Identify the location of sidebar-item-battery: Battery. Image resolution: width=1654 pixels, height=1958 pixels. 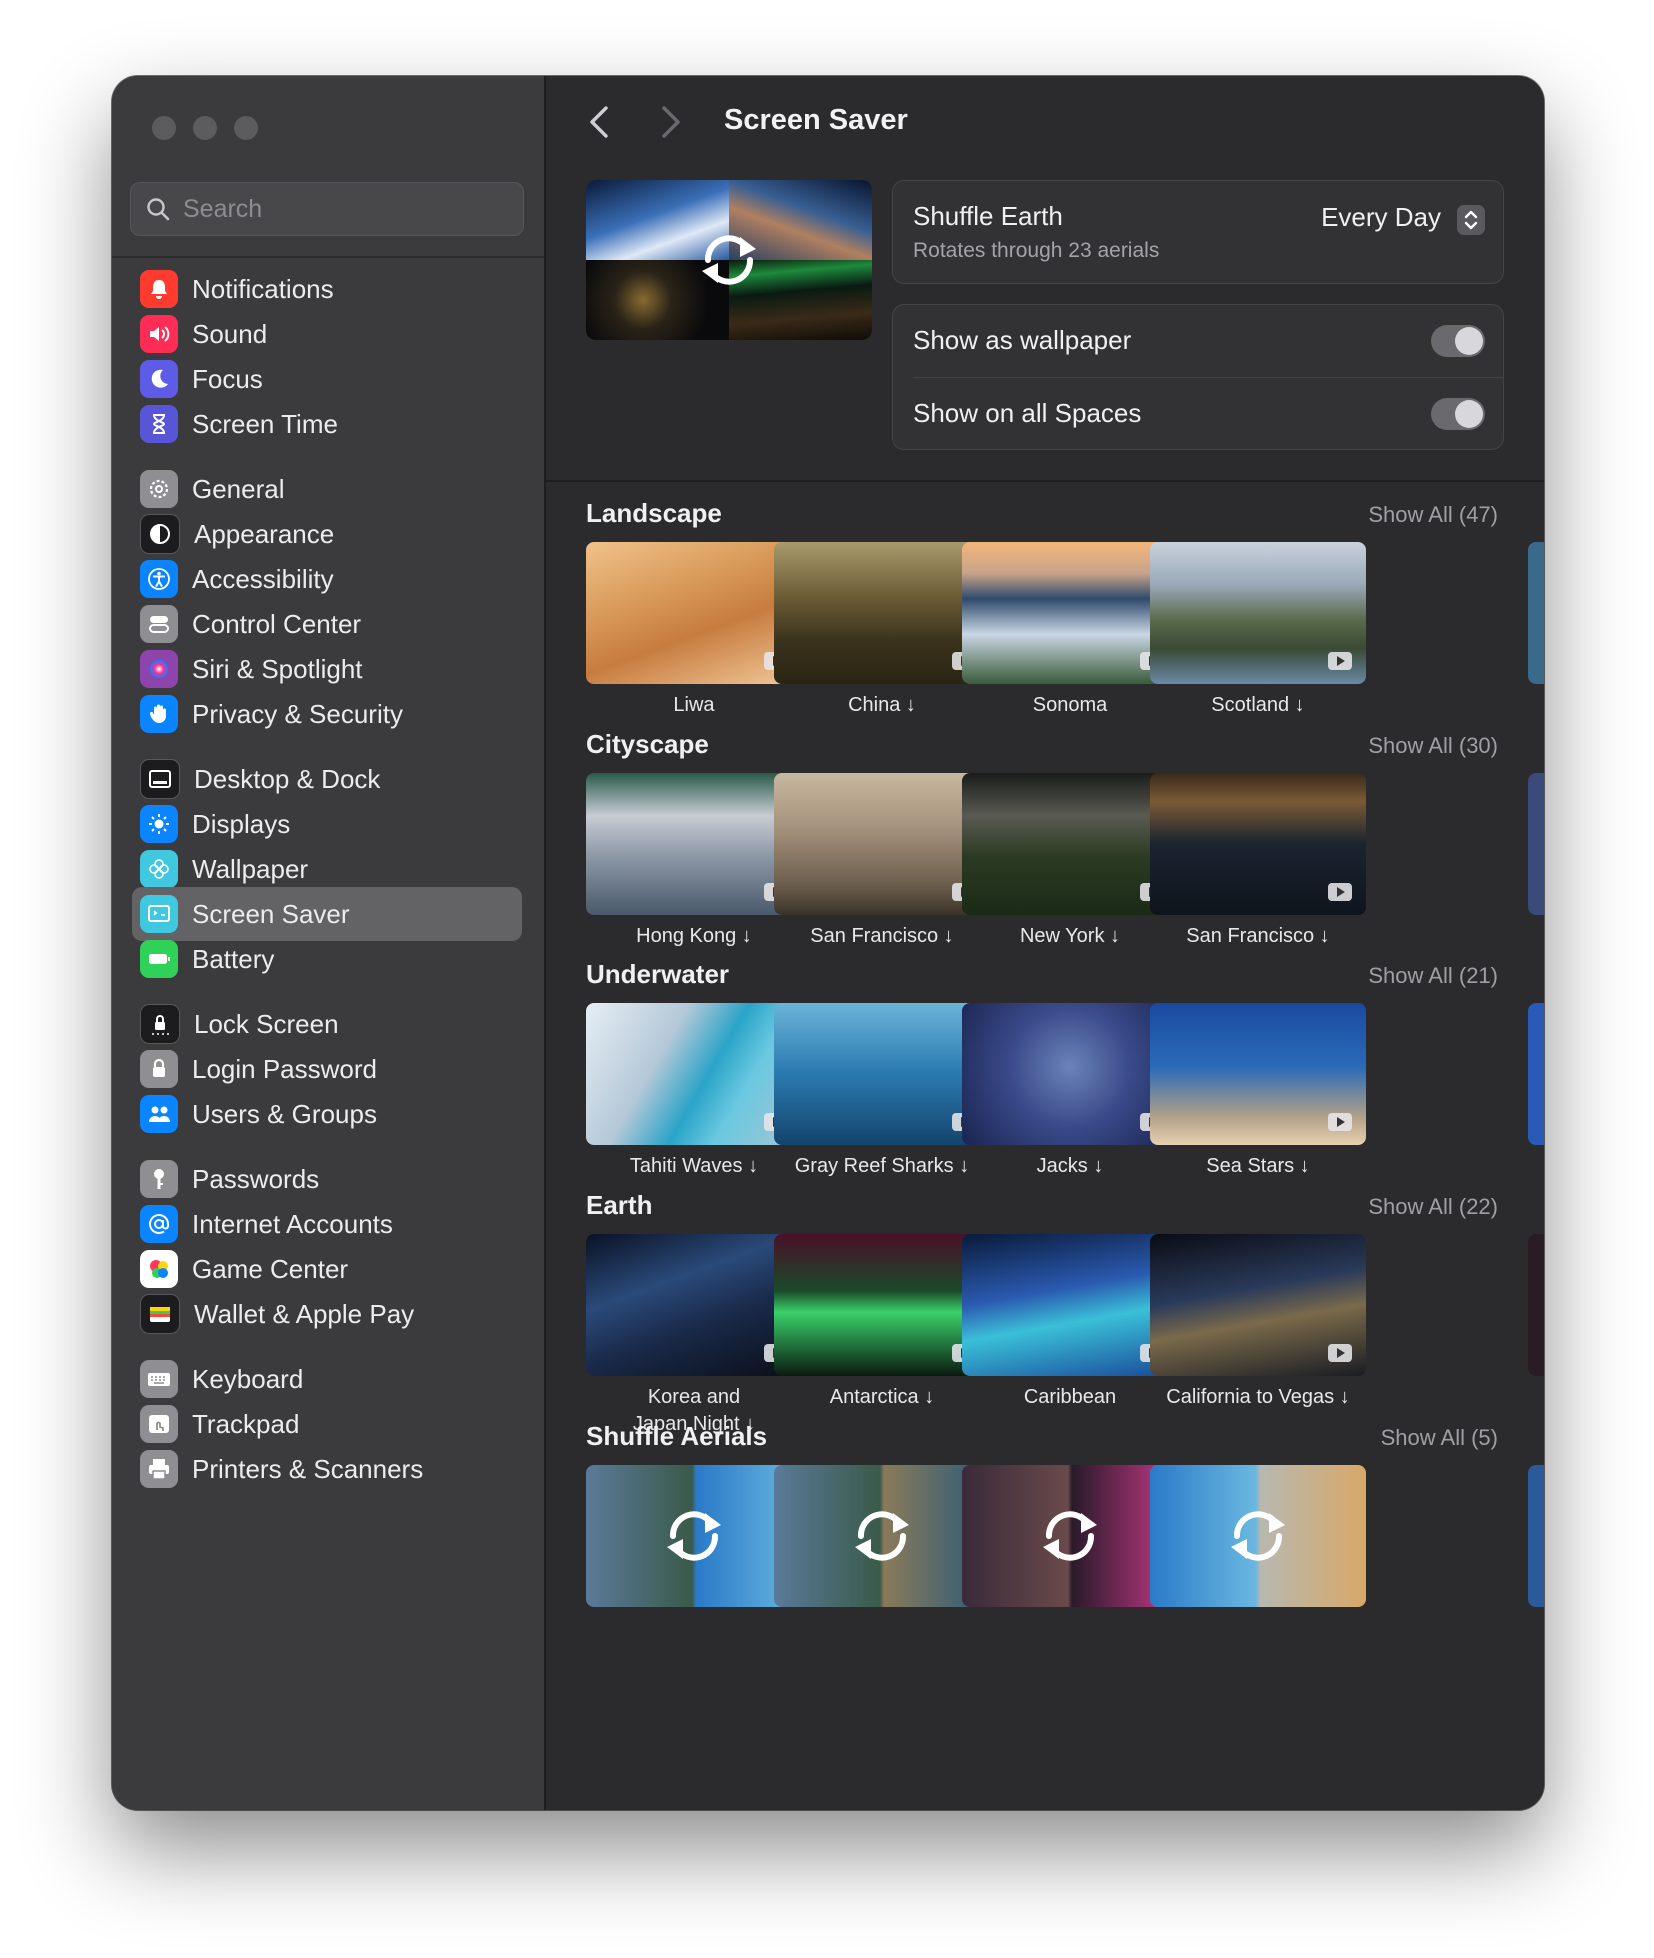
(327, 959).